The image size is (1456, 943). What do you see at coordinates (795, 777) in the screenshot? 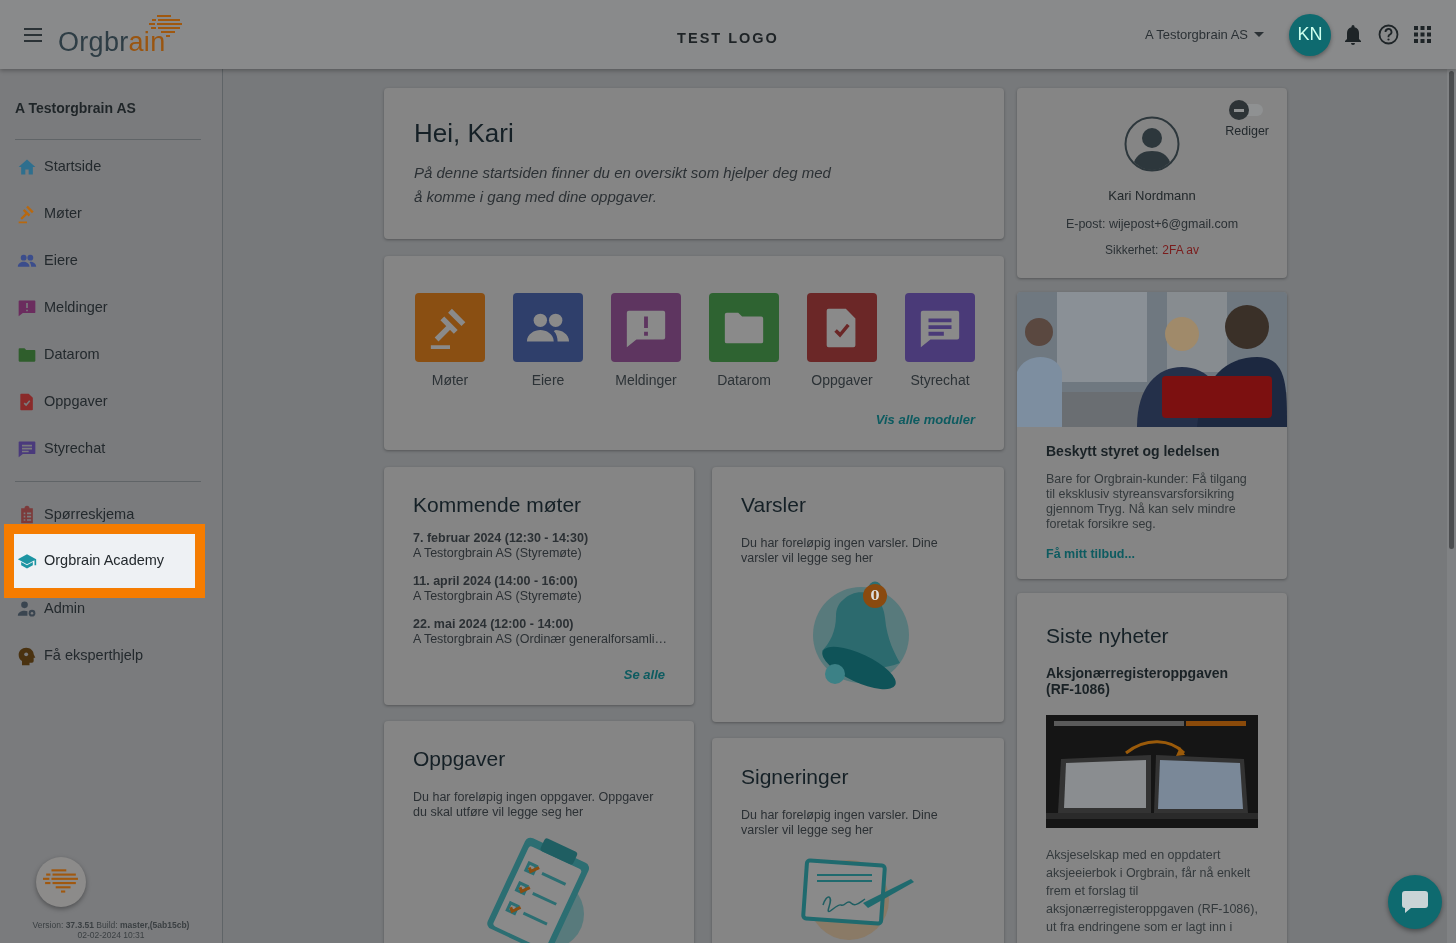
I see `card-title: Signeringer` at bounding box center [795, 777].